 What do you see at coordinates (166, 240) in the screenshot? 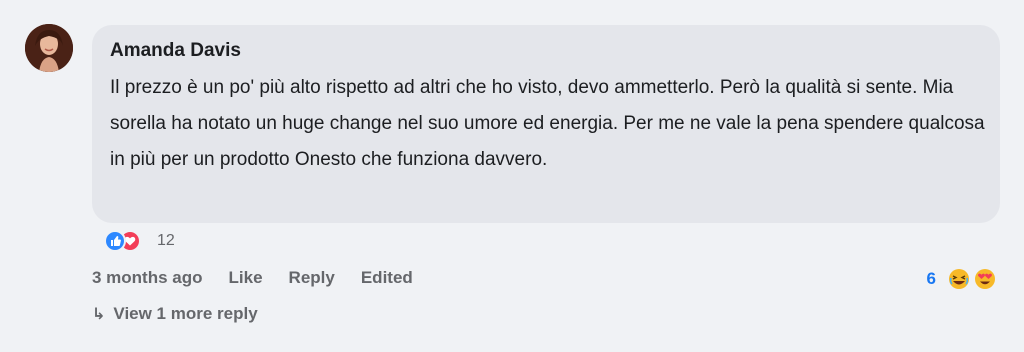
I see `reaction-count: 12` at bounding box center [166, 240].